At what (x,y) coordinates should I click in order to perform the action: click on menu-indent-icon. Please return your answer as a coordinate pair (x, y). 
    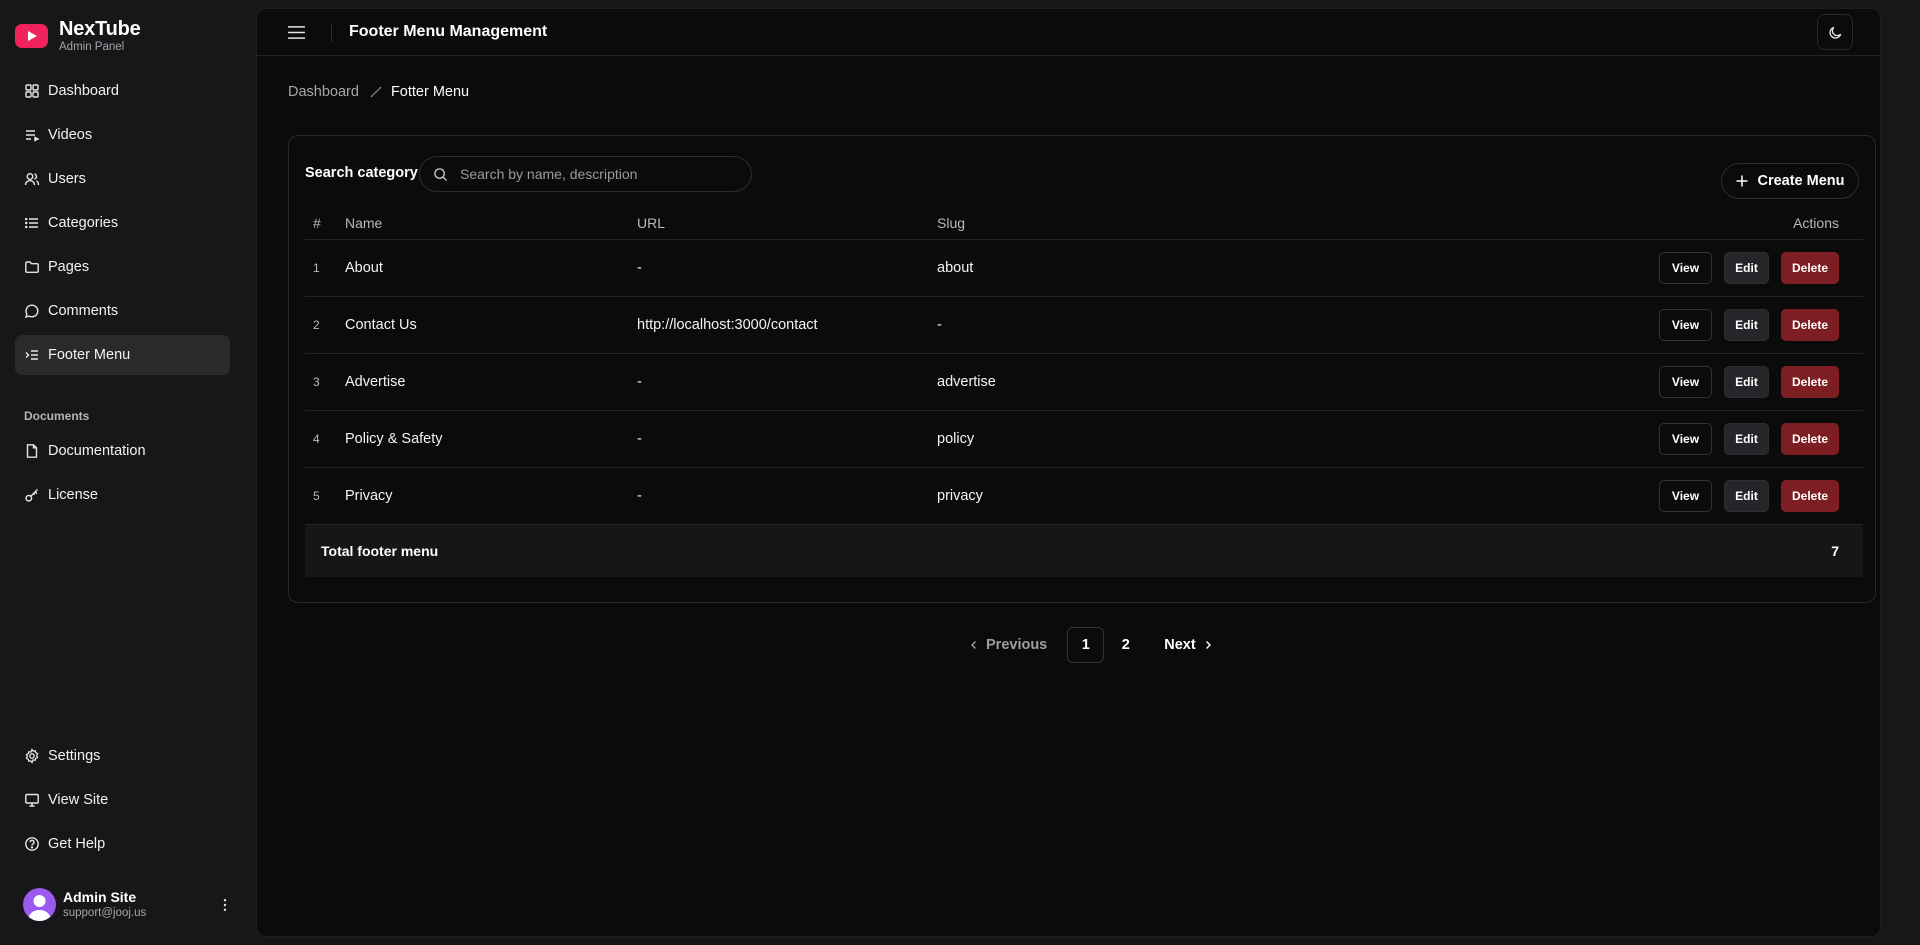
    Looking at the image, I should click on (31, 355).